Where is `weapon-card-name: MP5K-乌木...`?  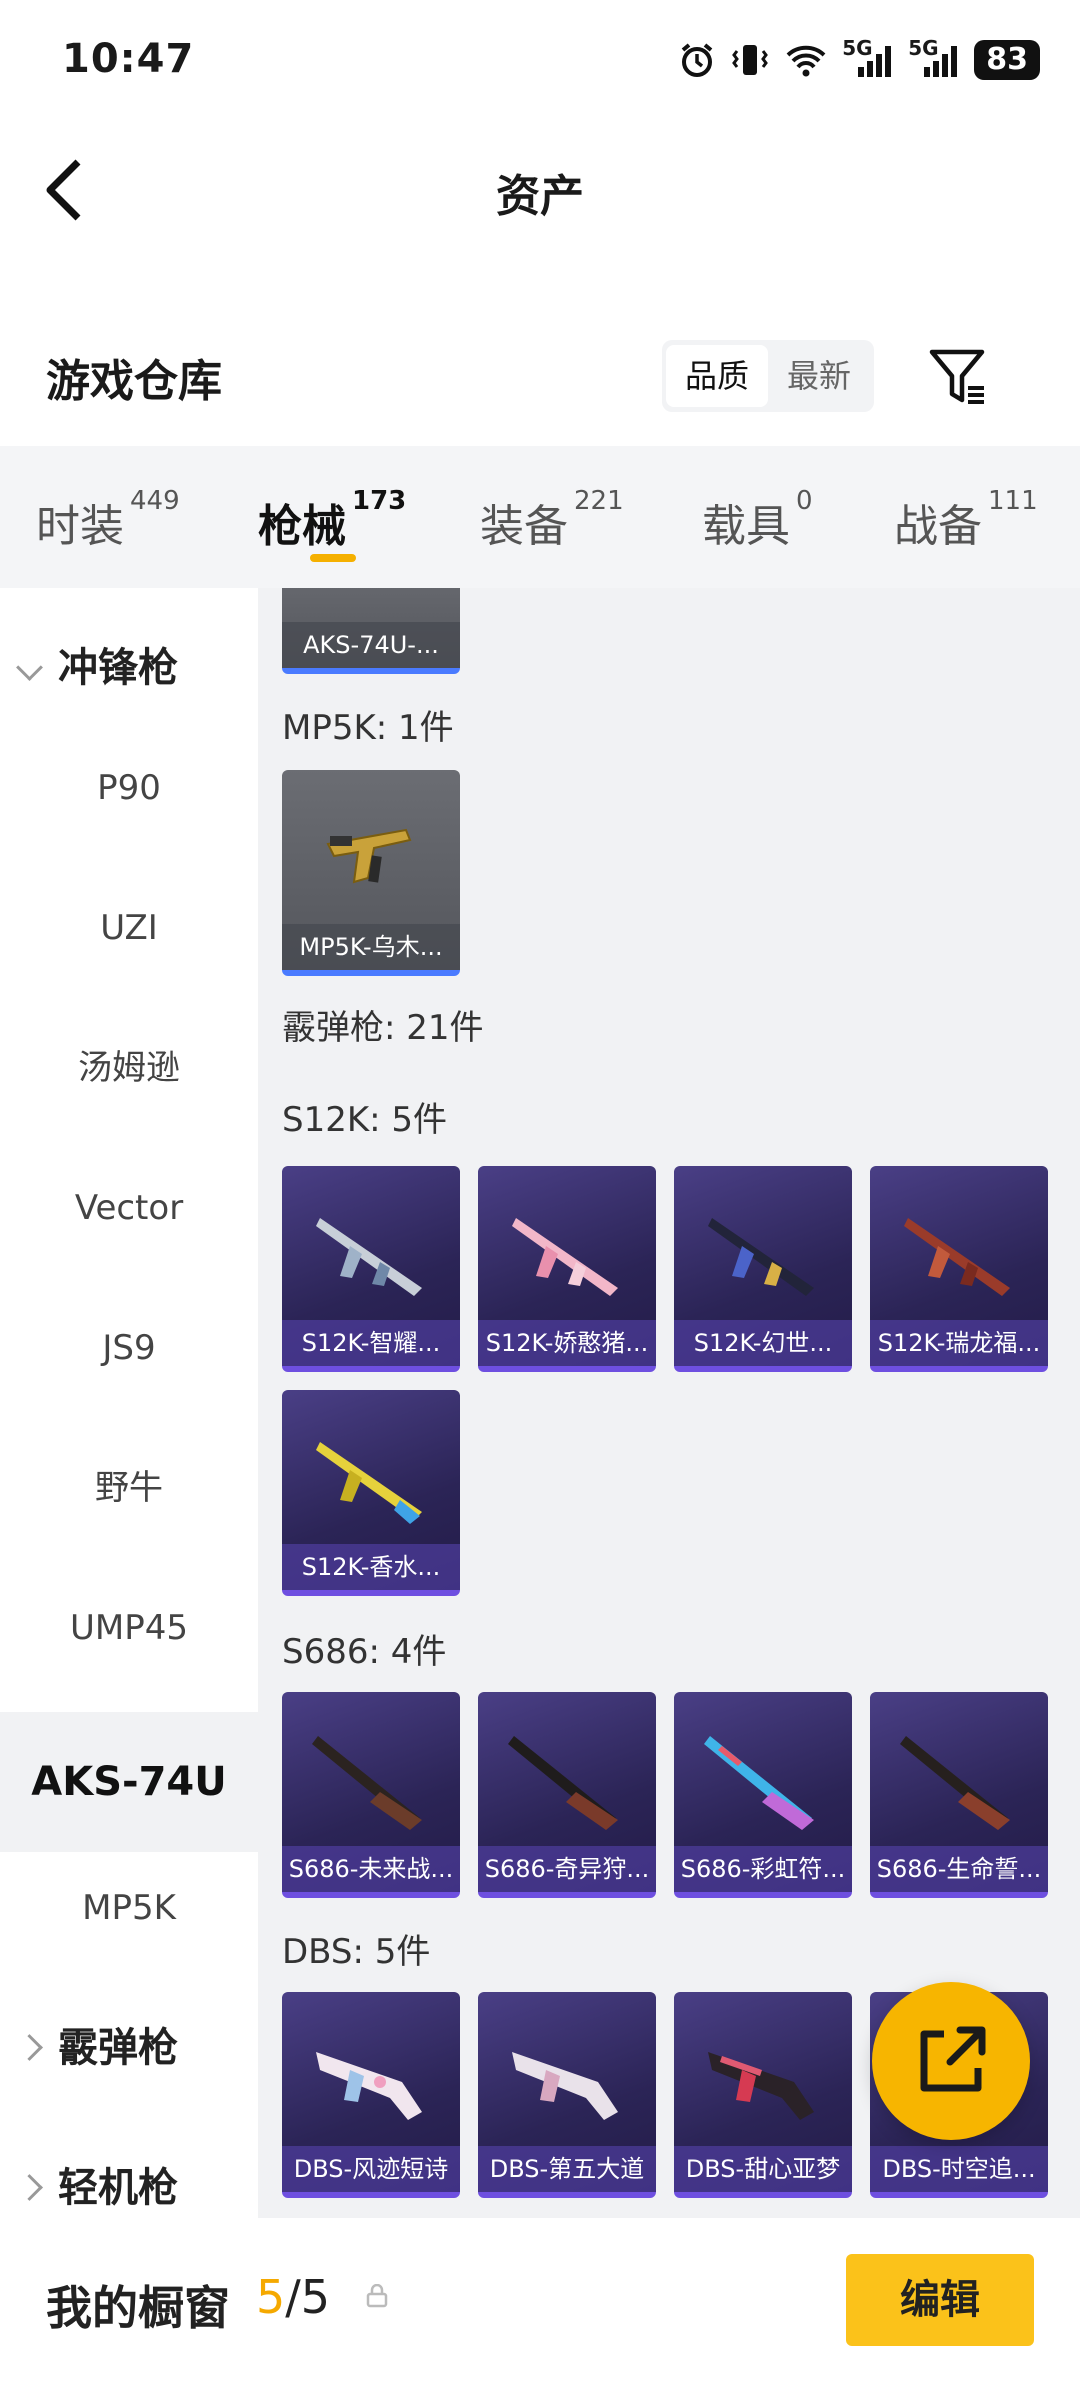
weapon-card-name: MP5K-乌木... is located at coordinates (371, 947).